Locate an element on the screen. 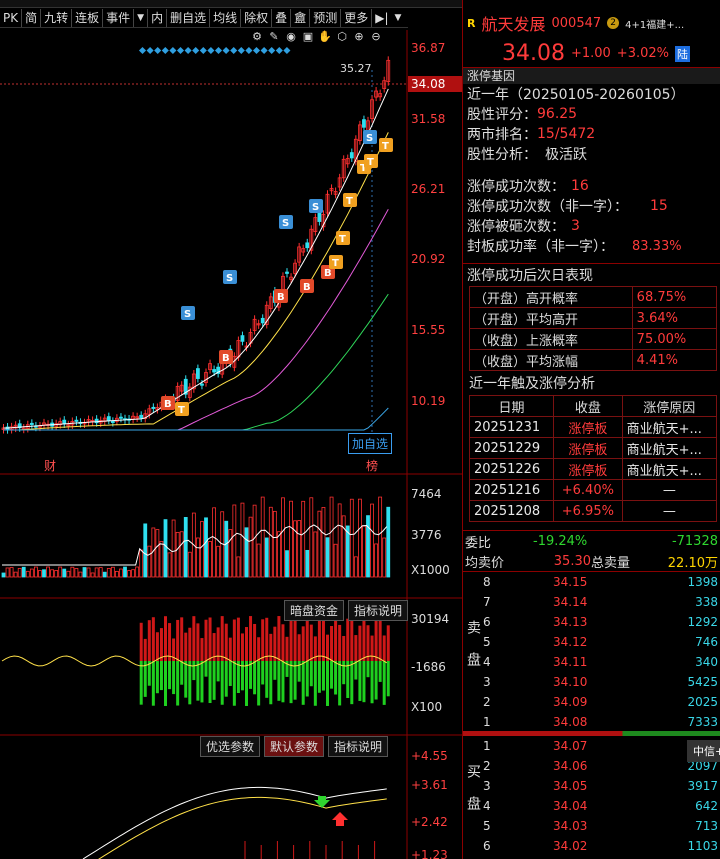  sell-row: 6 34.13 1292 is located at coordinates (601, 622).